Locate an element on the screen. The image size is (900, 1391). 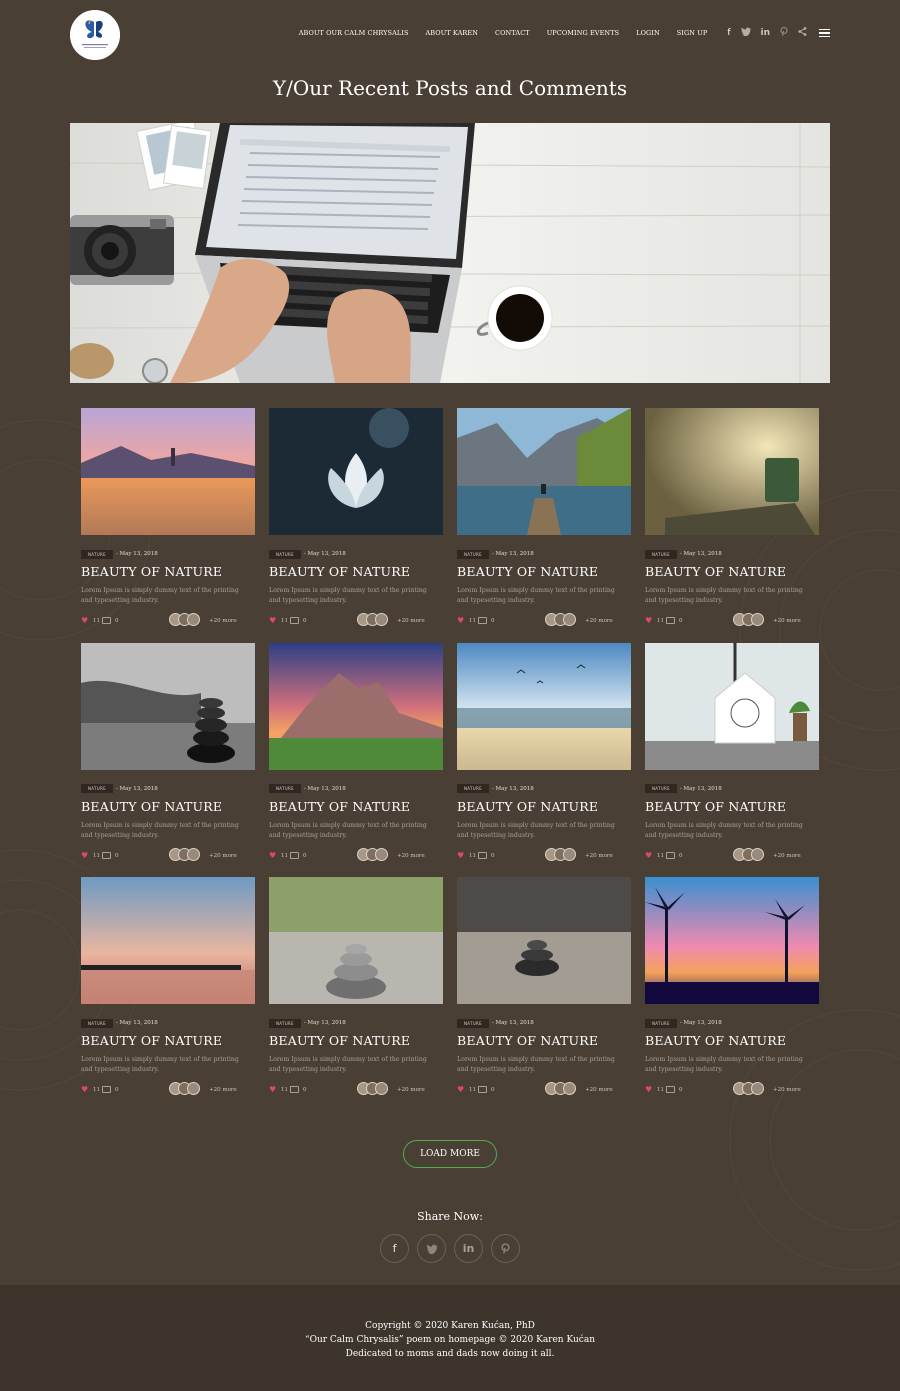
nav-upcoming-events: UPCOMING EVENTS is located at coordinates (583, 33).